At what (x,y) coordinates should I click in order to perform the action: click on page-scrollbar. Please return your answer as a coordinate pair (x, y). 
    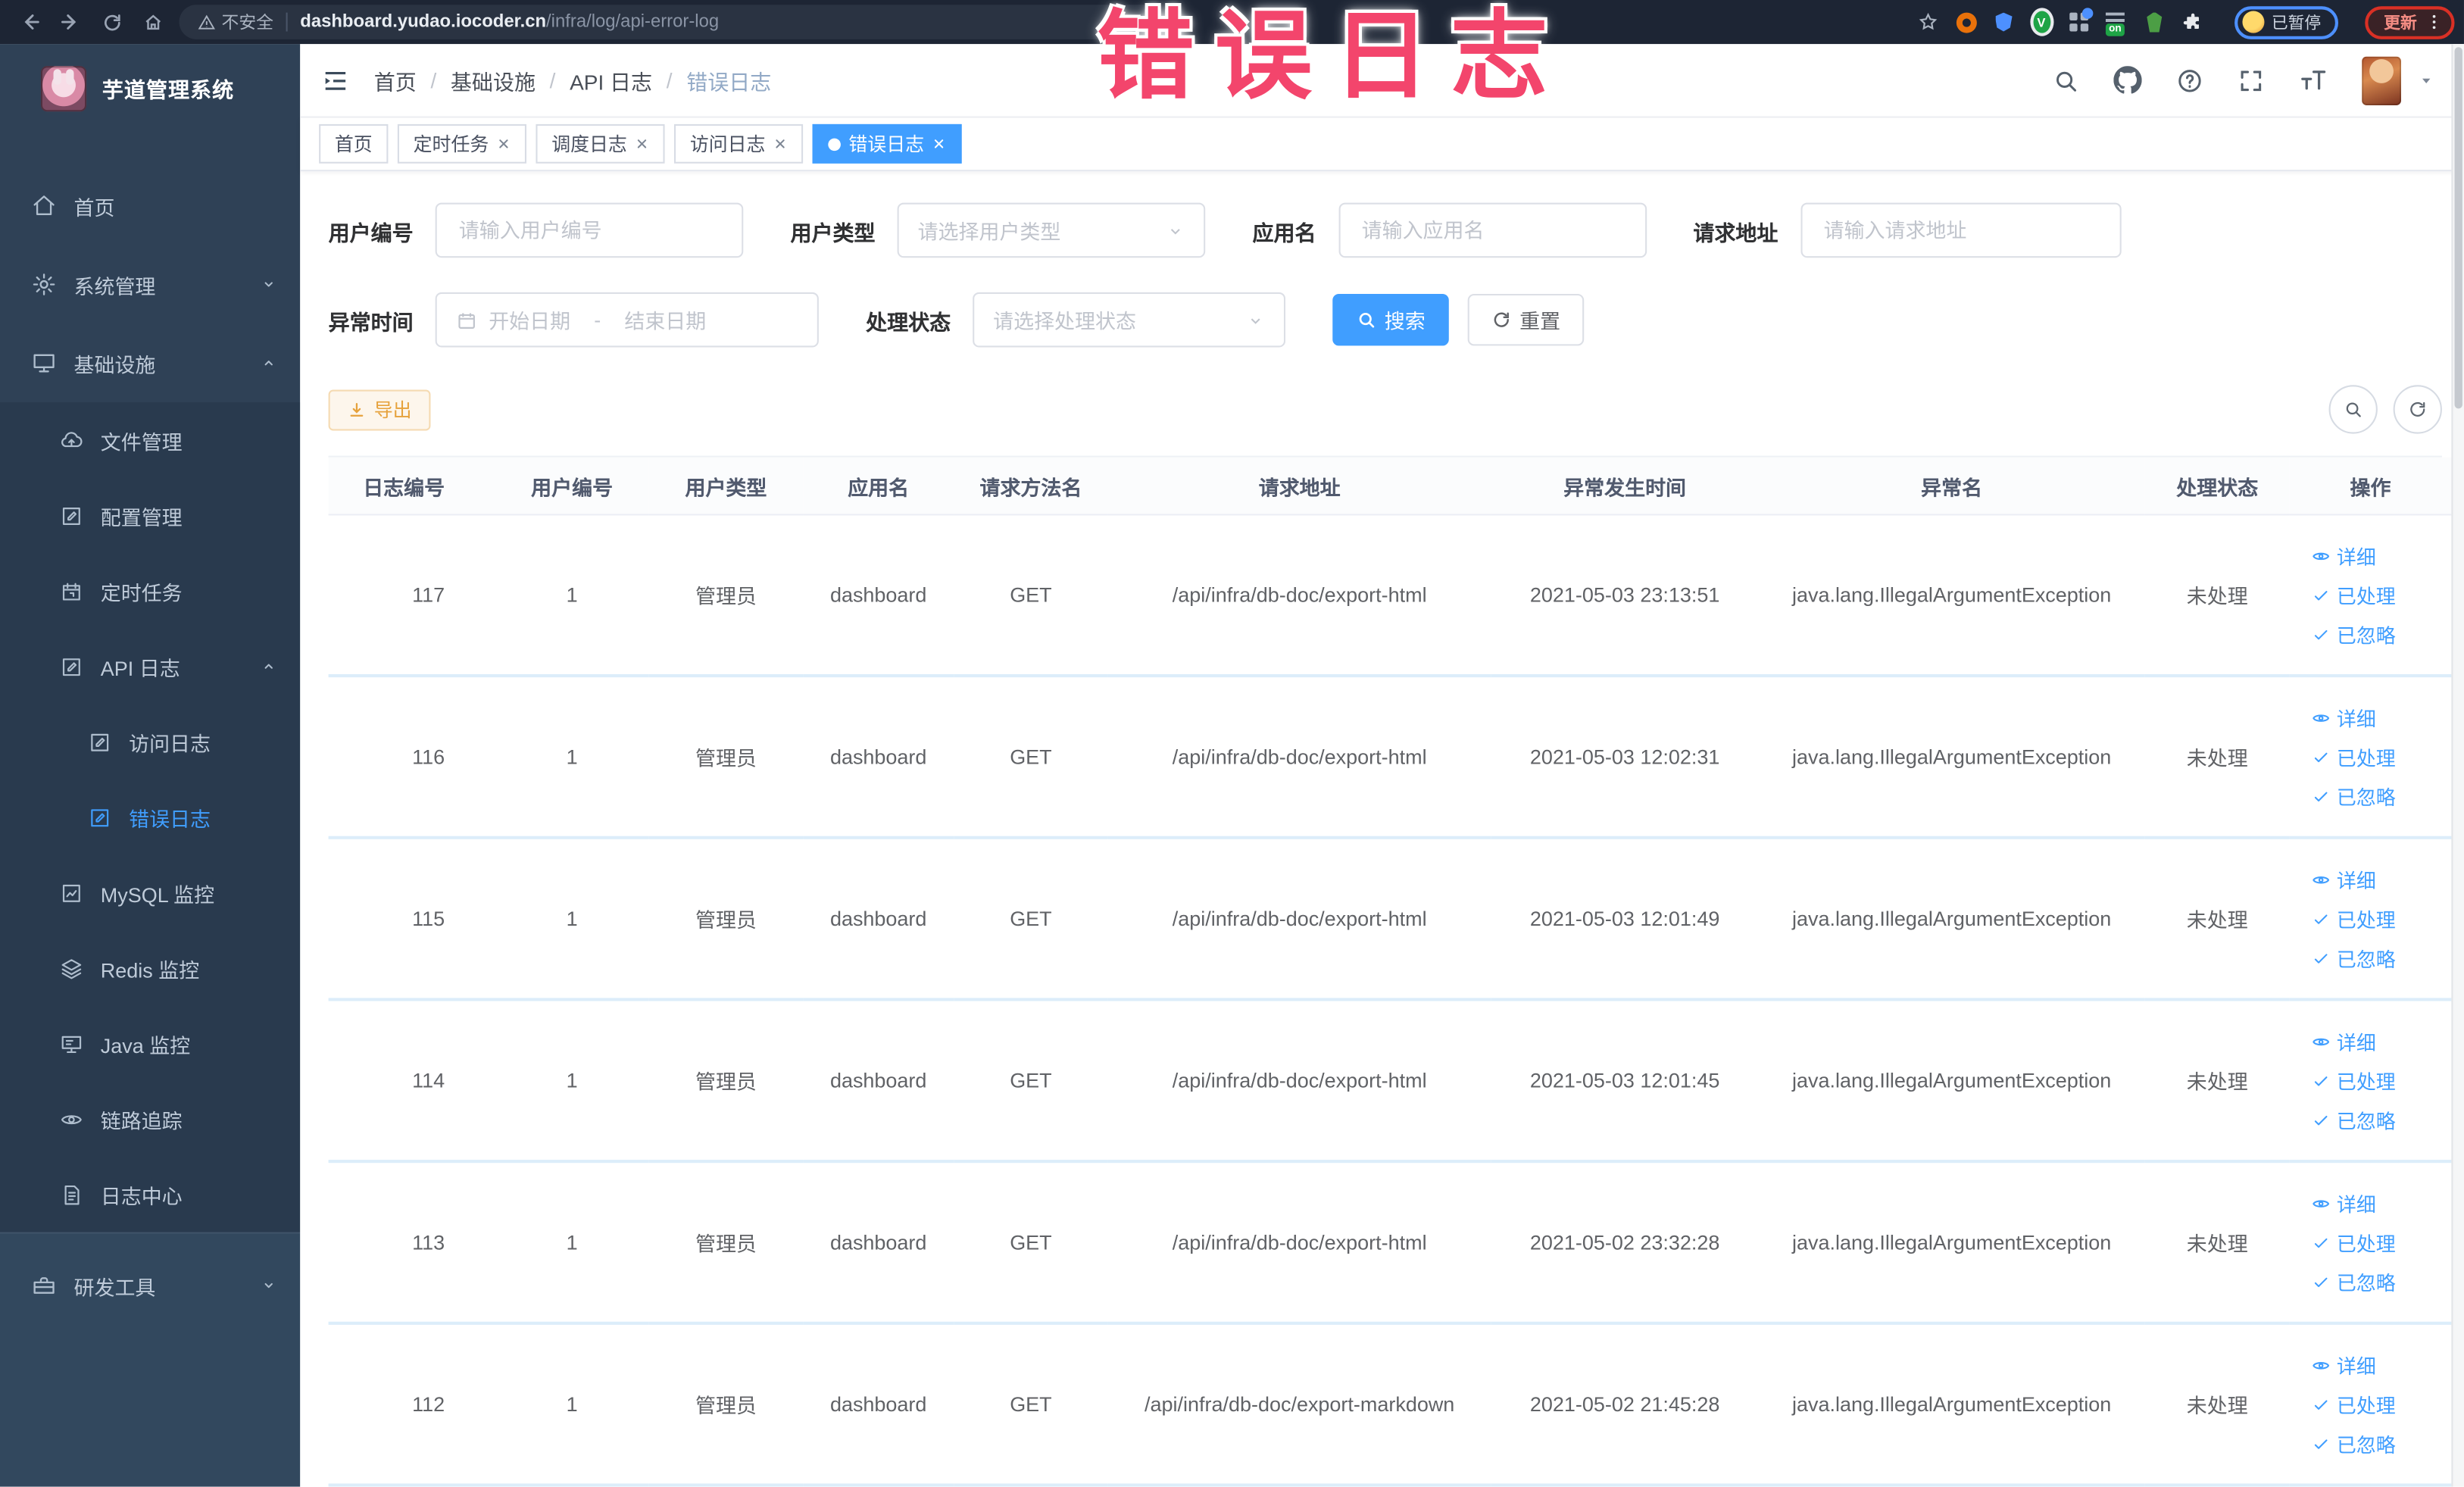
    Looking at the image, I should click on (2457, 765).